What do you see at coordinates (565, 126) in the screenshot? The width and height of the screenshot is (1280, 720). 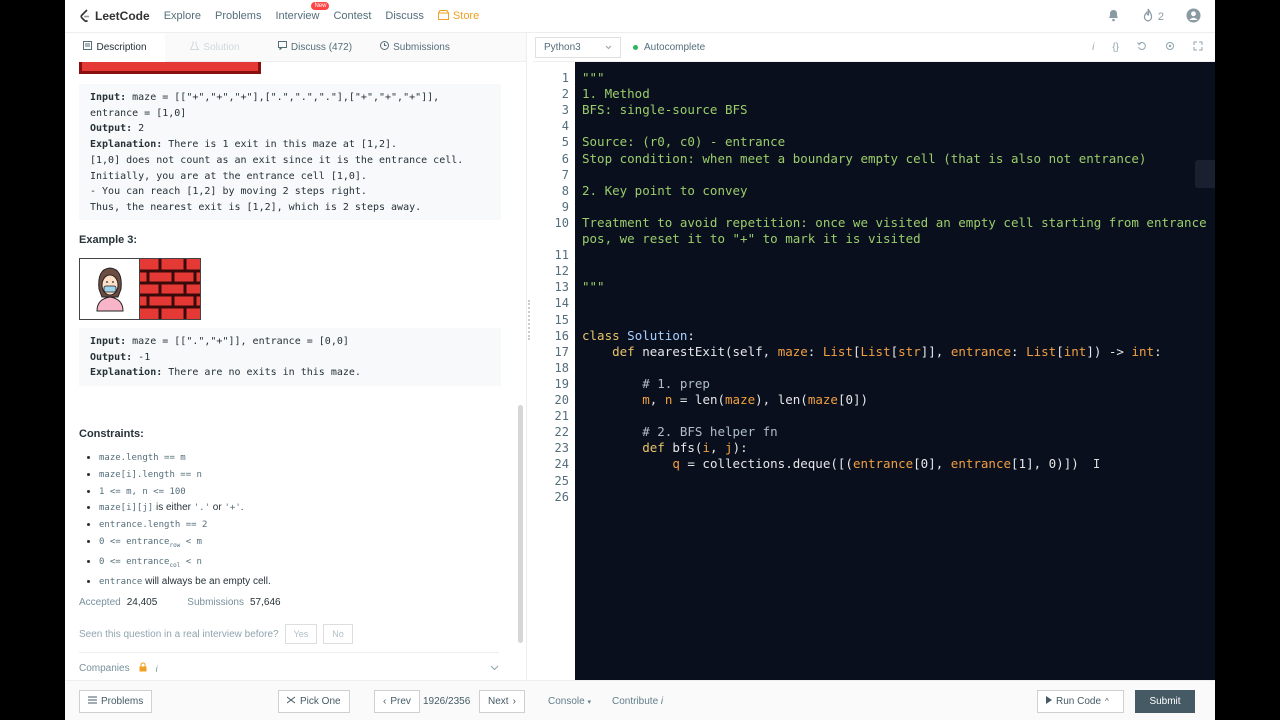 I see `line-number: 4` at bounding box center [565, 126].